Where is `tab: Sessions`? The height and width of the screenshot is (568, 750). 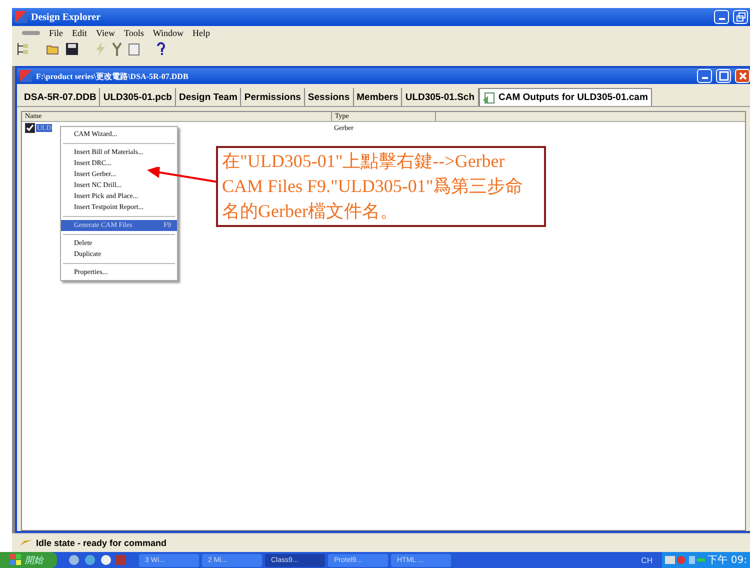
tab: Sessions is located at coordinates (329, 97).